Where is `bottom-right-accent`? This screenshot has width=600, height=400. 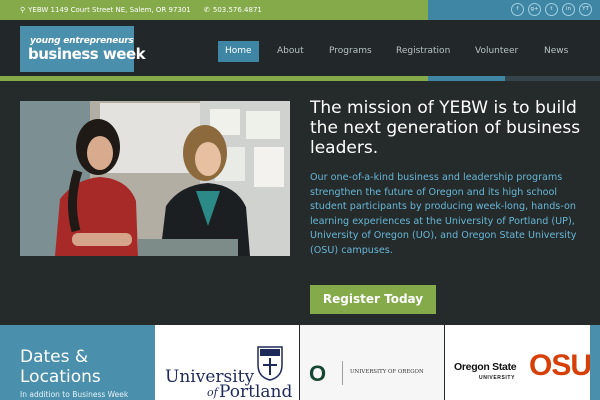 bottom-right-accent is located at coordinates (595, 362).